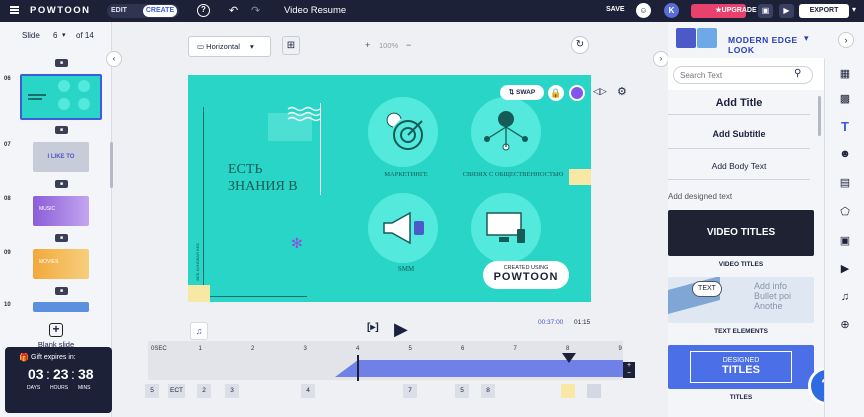 Image resolution: width=864 pixels, height=417 pixels. What do you see at coordinates (358, 368) in the screenshot?
I see `playhead` at bounding box center [358, 368].